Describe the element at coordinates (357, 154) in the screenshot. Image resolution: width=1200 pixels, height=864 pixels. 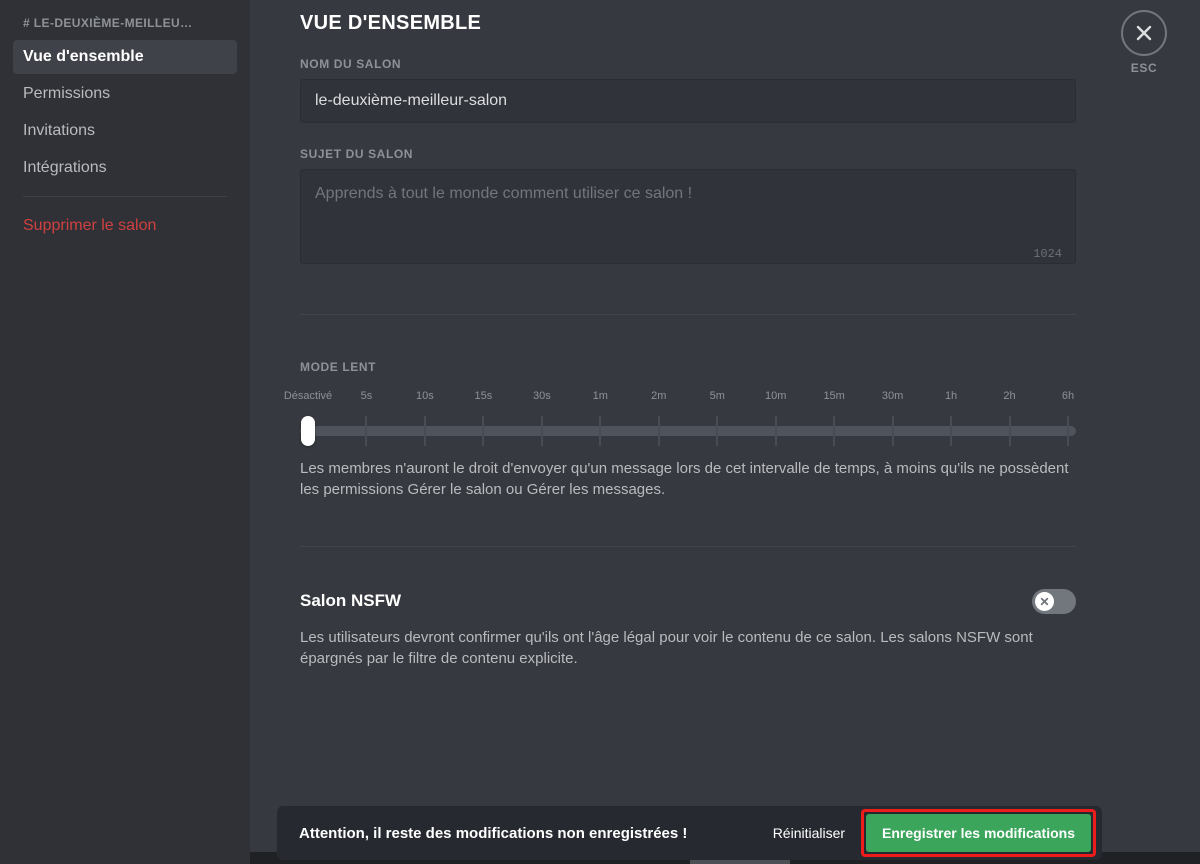
I see `channel-topic-label: SUJET DU SALON` at that location.